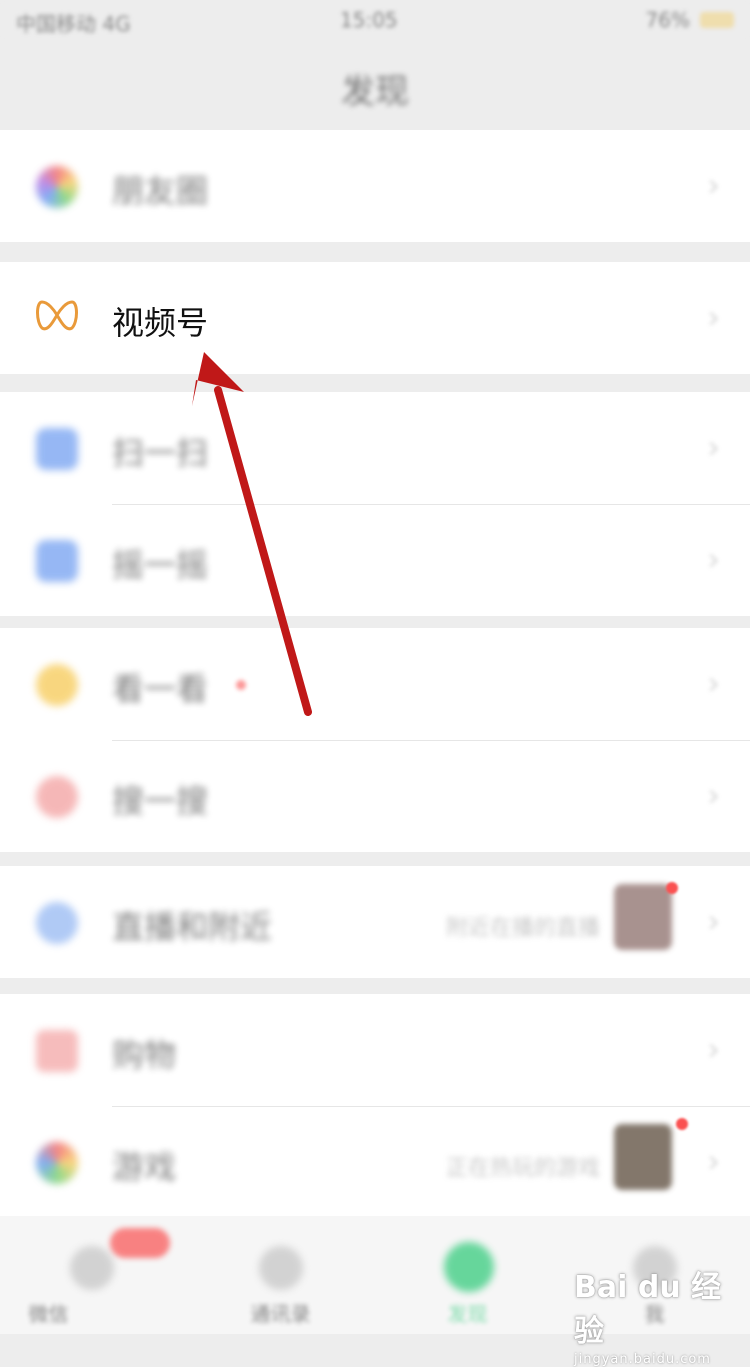  Describe the element at coordinates (160, 565) in the screenshot. I see `list-item-label: 摇一摇` at that location.